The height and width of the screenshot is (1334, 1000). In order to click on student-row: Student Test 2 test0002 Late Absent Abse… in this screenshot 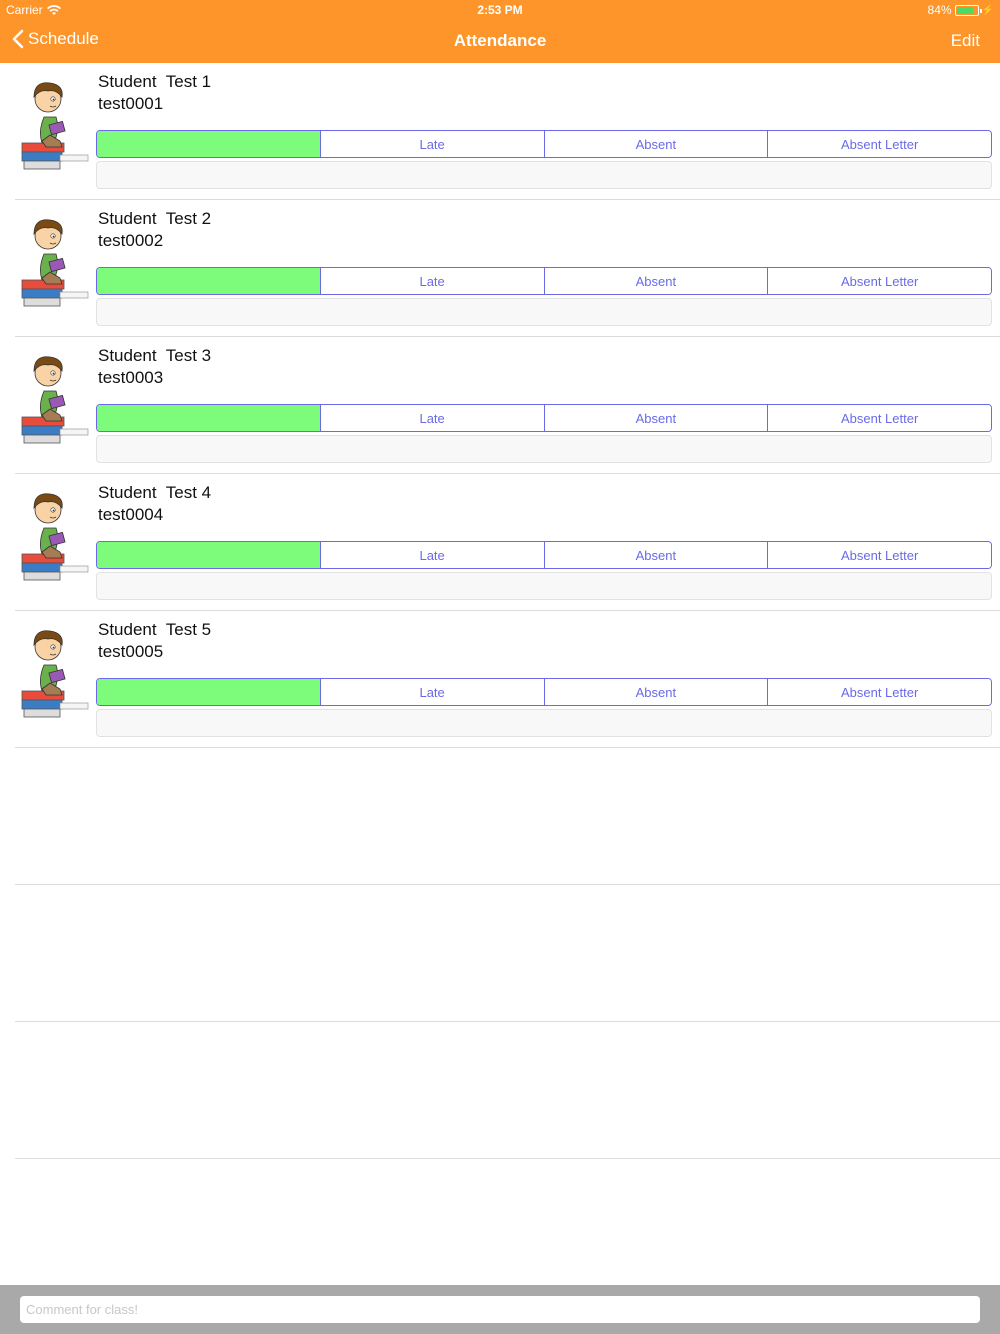, I will do `click(500, 268)`.